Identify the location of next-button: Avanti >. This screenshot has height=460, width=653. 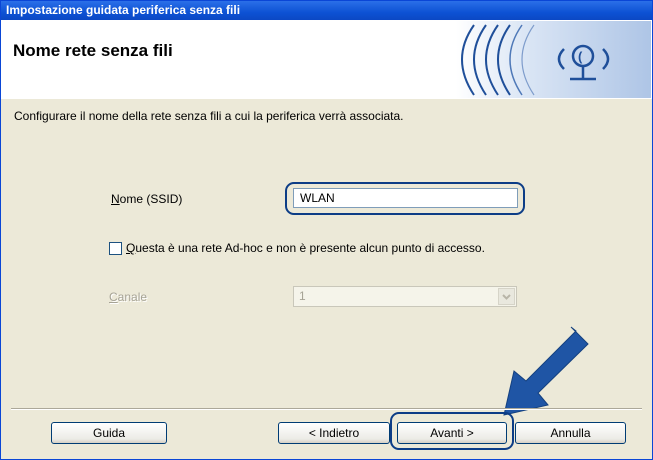
(452, 433).